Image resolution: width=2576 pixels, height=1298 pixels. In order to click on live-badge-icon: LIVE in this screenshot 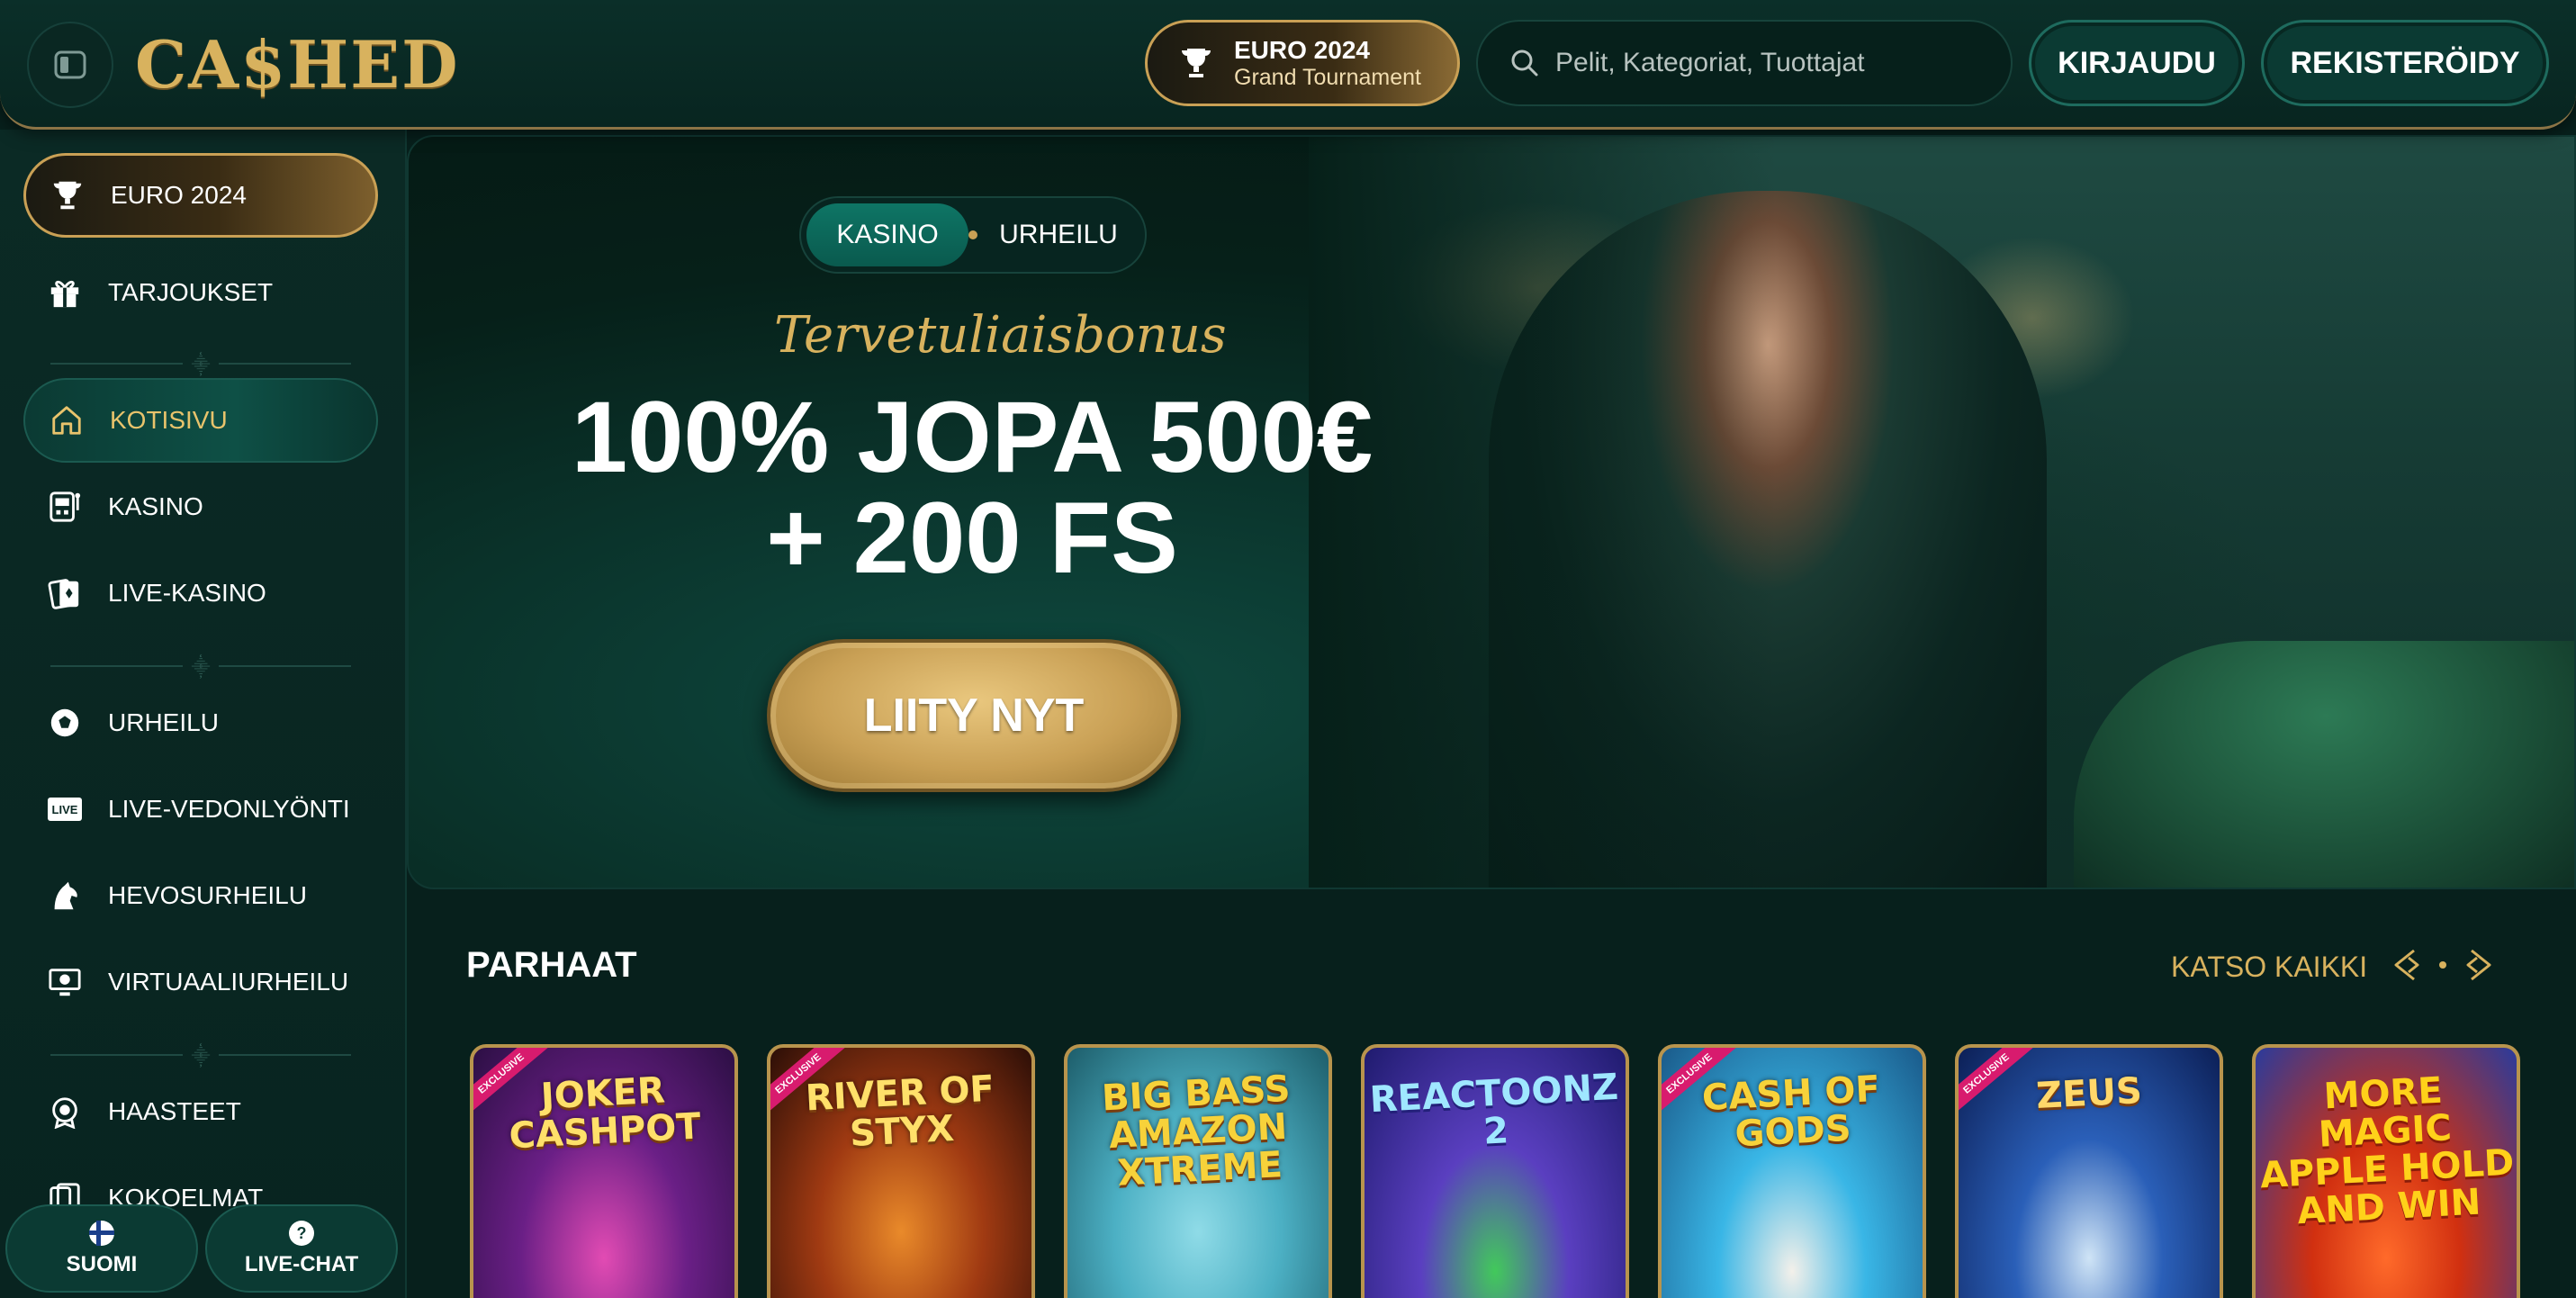, I will do `click(65, 809)`.